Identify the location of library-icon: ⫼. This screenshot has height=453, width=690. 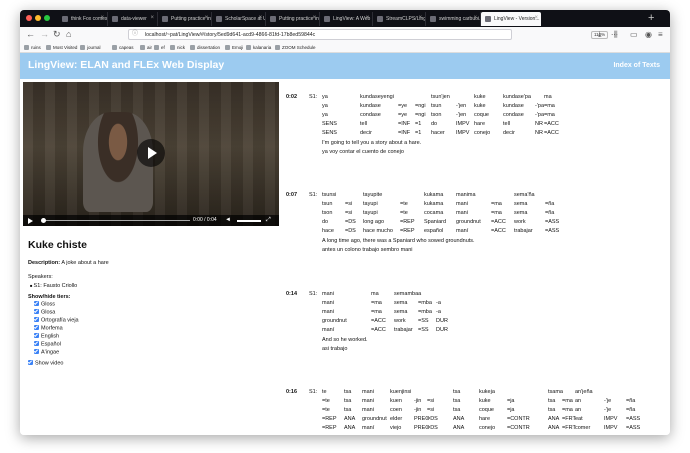
(616, 34).